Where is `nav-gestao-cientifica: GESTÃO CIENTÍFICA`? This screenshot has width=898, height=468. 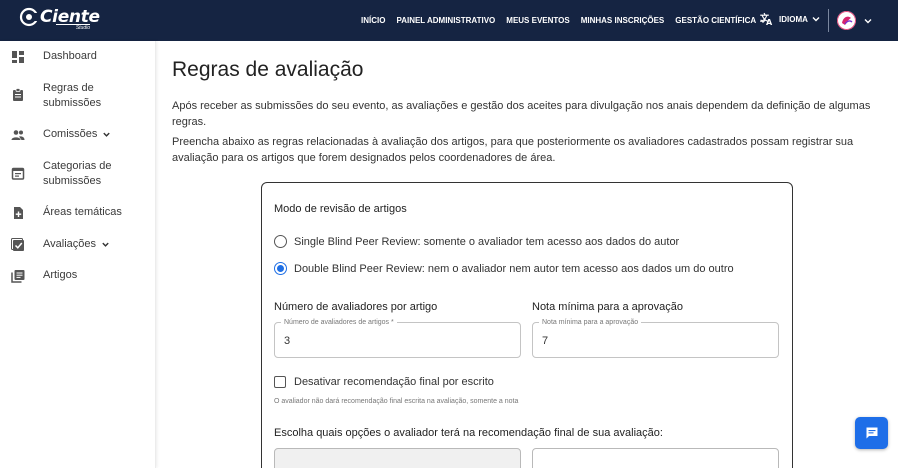
nav-gestao-cientifica: GESTÃO CIENTÍFICA is located at coordinates (721, 20).